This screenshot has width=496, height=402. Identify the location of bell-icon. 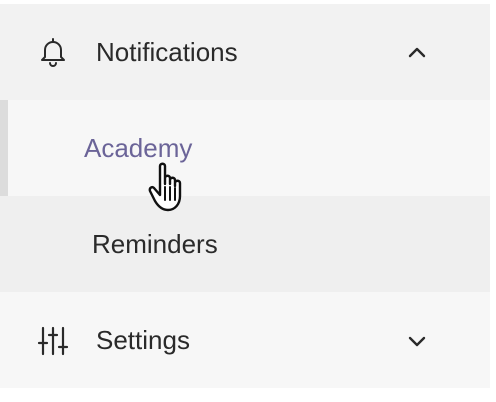
(53, 52).